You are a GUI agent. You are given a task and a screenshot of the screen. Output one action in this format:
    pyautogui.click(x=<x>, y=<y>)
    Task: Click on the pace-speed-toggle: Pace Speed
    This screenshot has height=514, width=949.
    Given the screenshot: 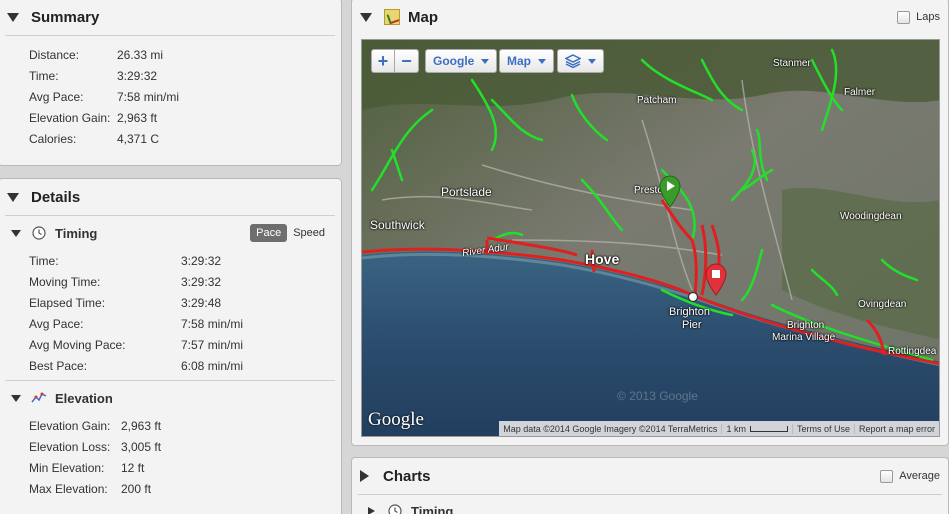 What is the action you would take?
    pyautogui.click(x=290, y=233)
    